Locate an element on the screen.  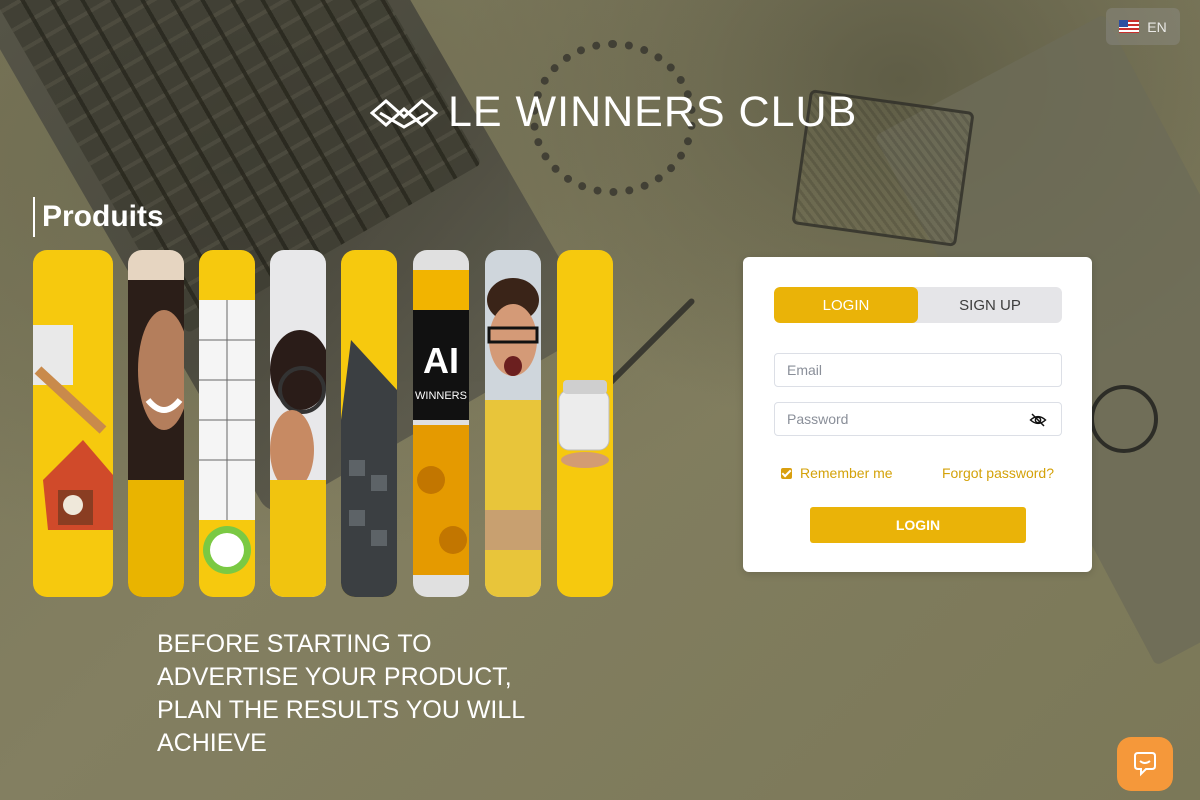
chat-button is located at coordinates (1145, 764).